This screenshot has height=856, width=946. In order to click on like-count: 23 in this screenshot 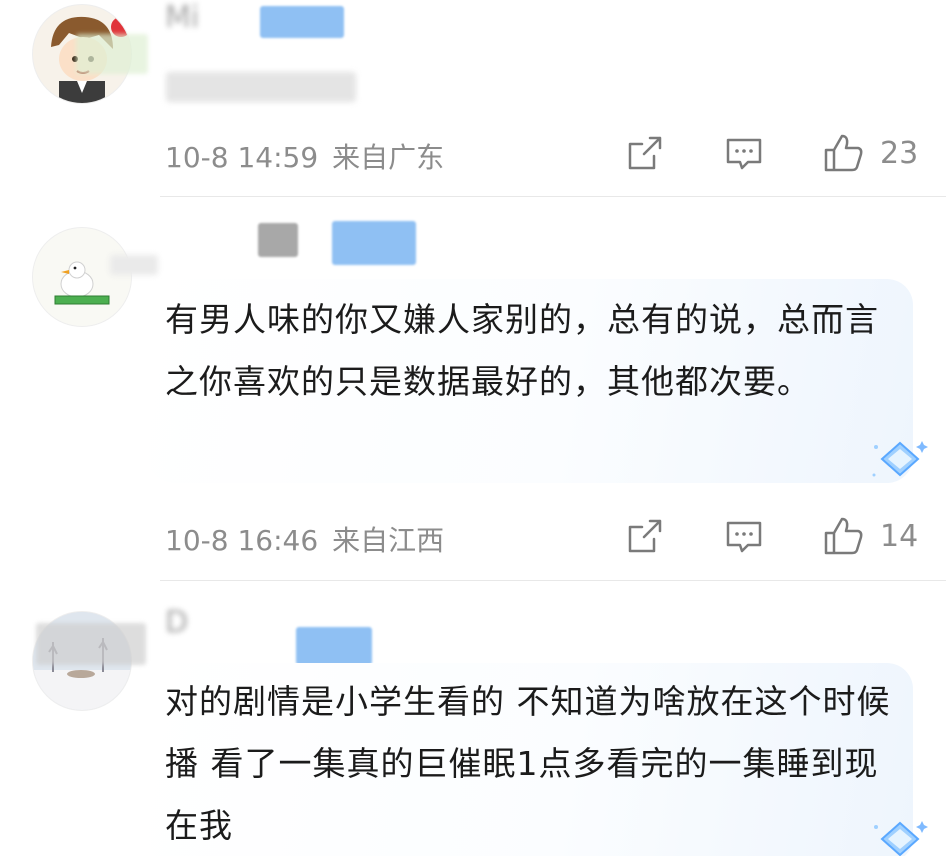, I will do `click(899, 153)`.